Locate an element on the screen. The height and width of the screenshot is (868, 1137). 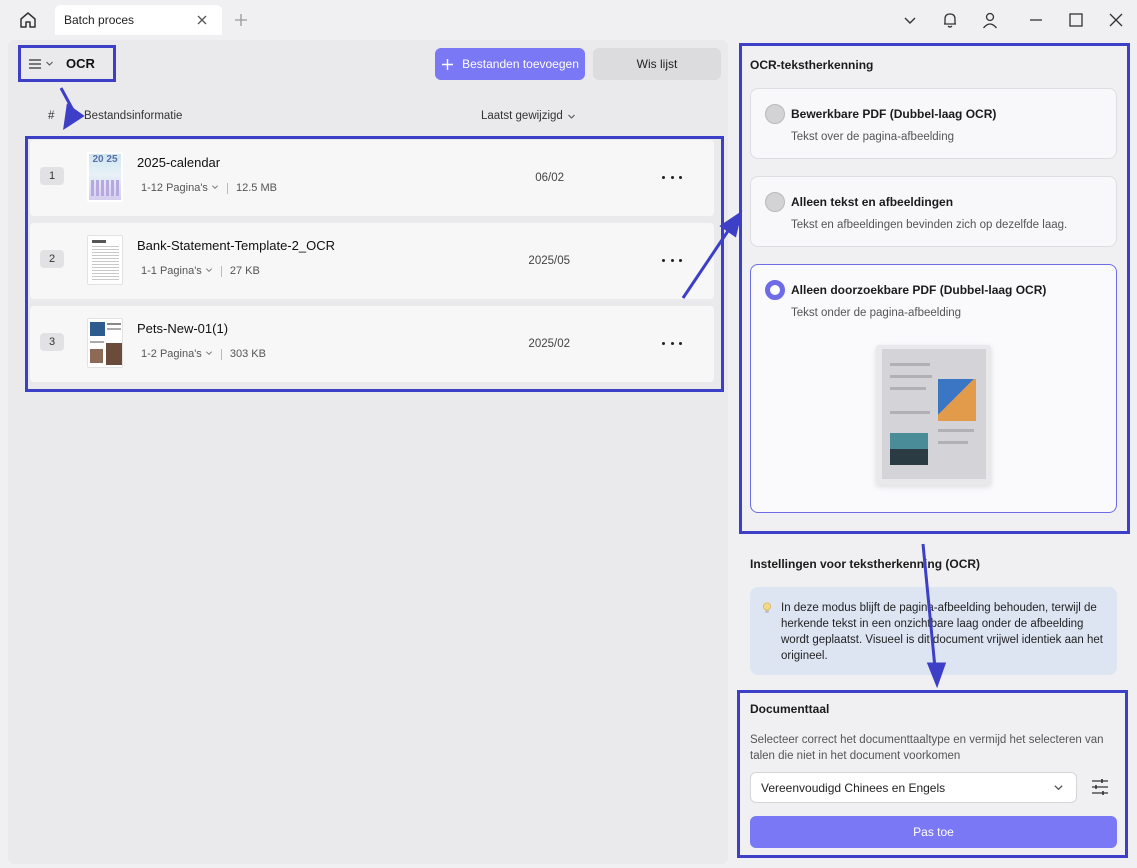
column-header-number: # is located at coordinates (51, 116).